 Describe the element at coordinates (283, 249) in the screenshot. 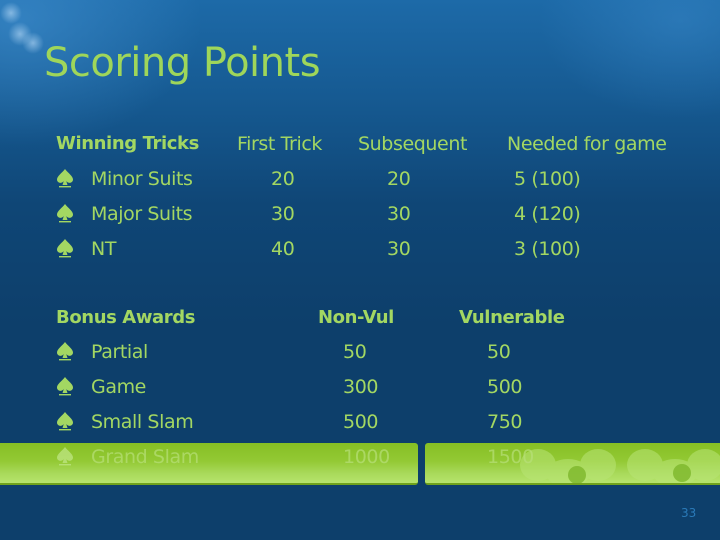

I see `first-trick-nt: 40` at that location.